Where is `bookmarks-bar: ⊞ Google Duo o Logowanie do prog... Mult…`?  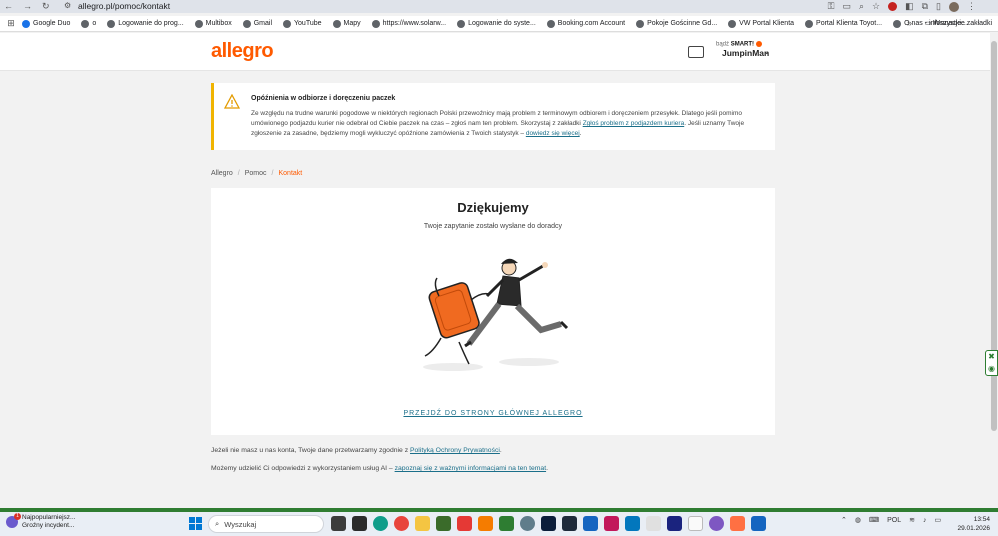
bookmarks-bar: ⊞ Google Duo o Logowanie do prog... Mult… is located at coordinates (499, 24).